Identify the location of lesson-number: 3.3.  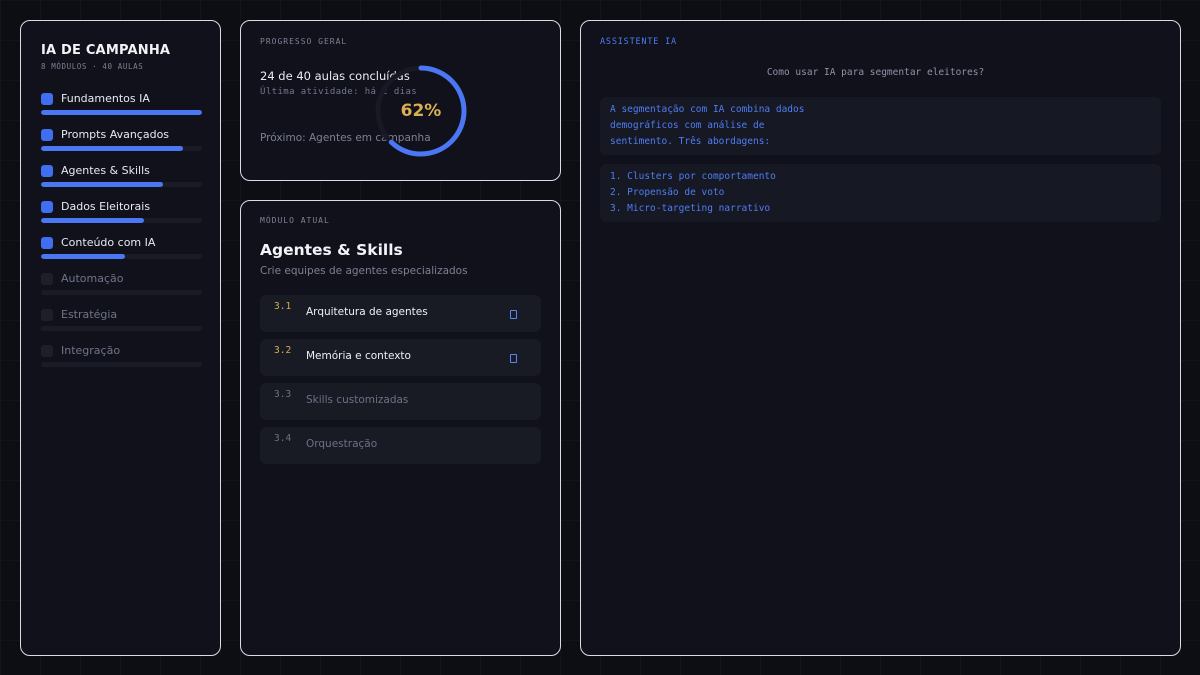
(283, 394).